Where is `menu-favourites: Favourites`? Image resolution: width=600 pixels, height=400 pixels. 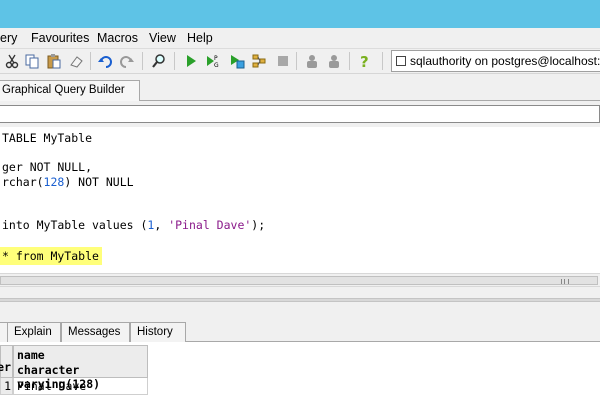
menu-favourites: Favourites is located at coordinates (60, 38).